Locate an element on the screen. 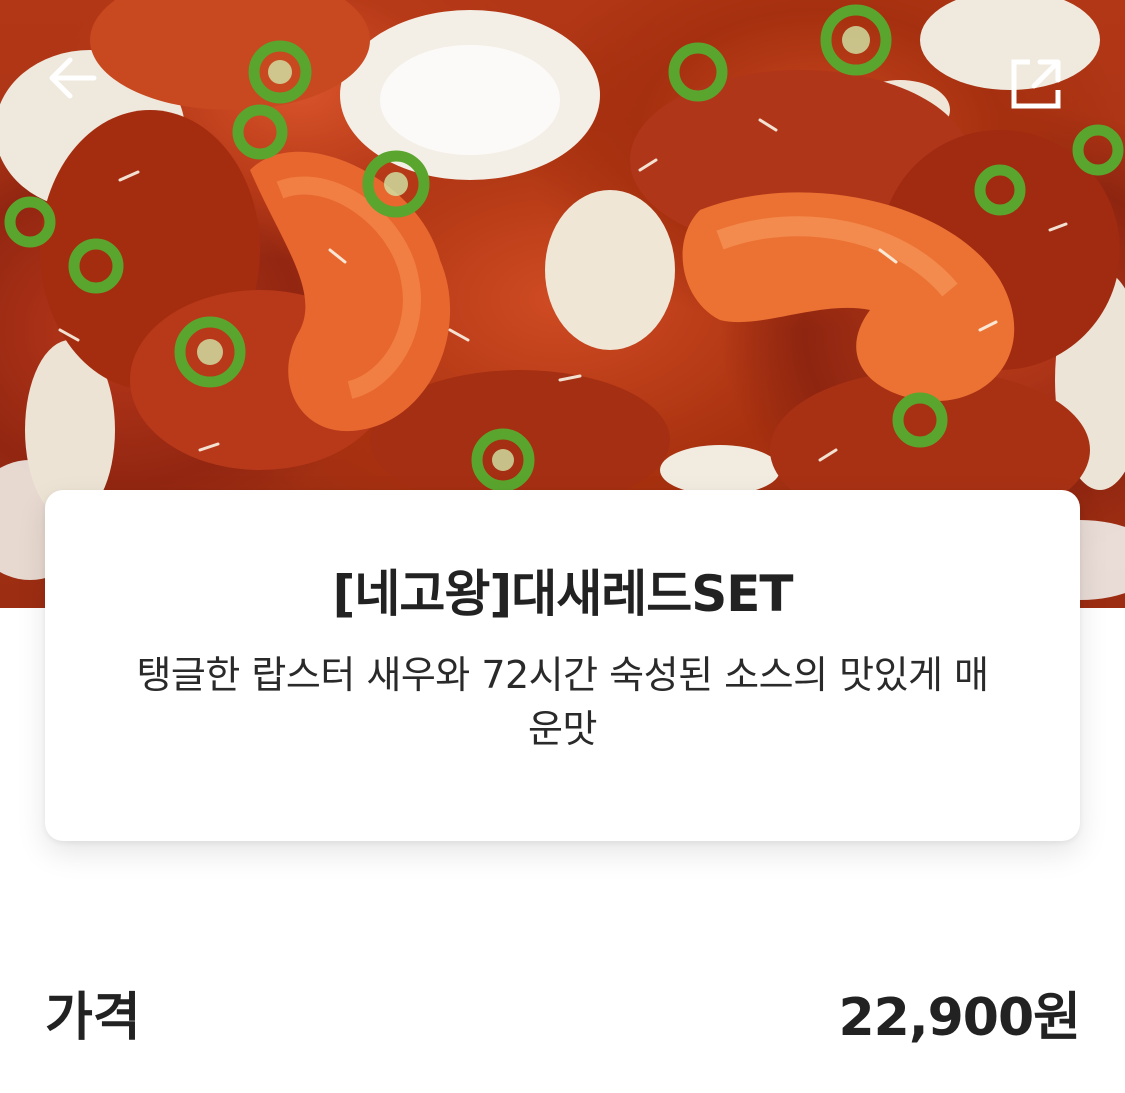  arrow-left-icon is located at coordinates (73, 78).